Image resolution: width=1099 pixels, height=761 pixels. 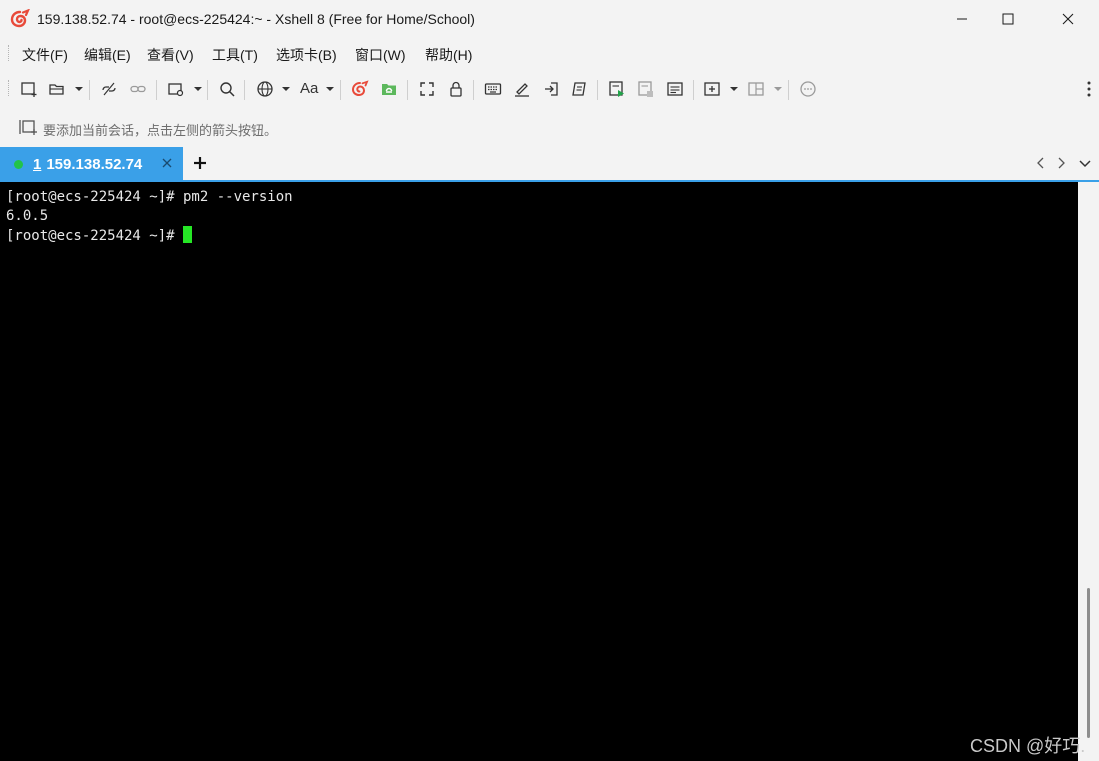 I want to click on terminal-line: [root@ecs-225424 ~]# pm2 --version, so click(x=149, y=197).